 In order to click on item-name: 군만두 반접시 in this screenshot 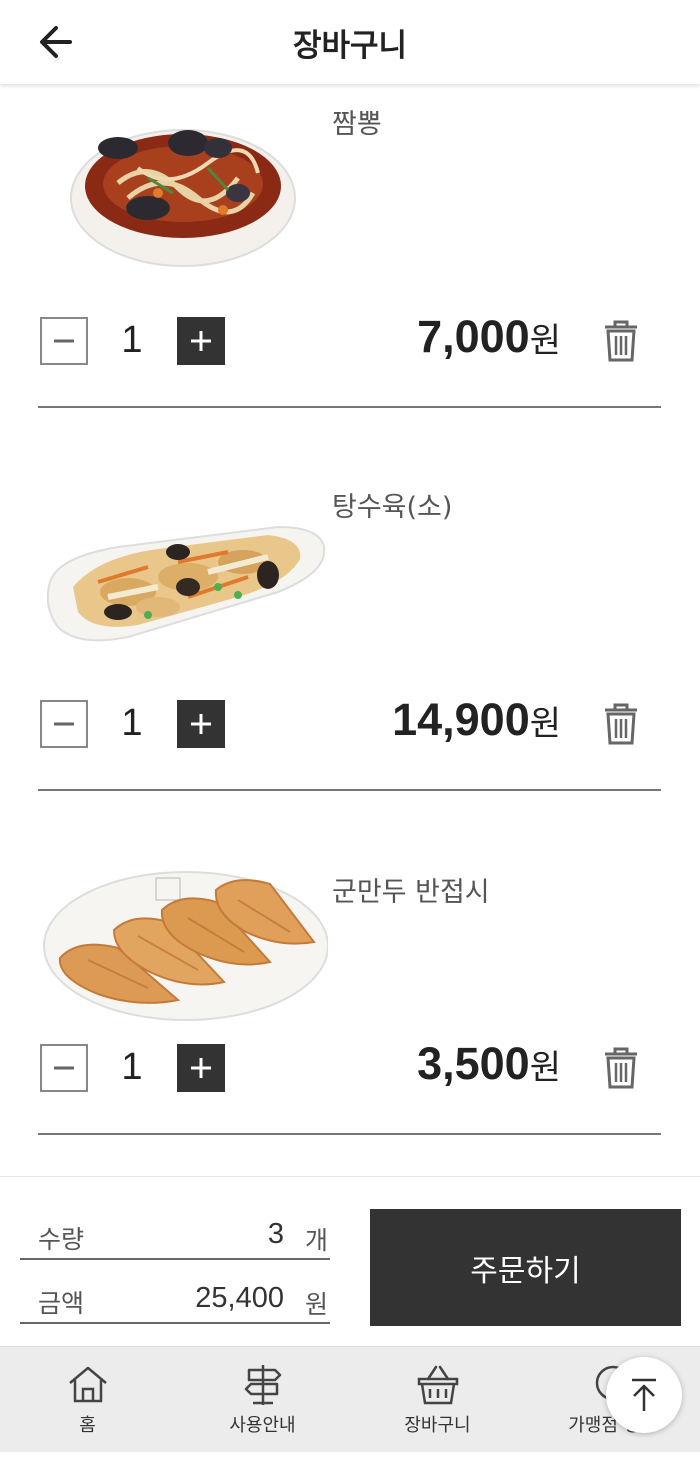, I will do `click(411, 892)`.